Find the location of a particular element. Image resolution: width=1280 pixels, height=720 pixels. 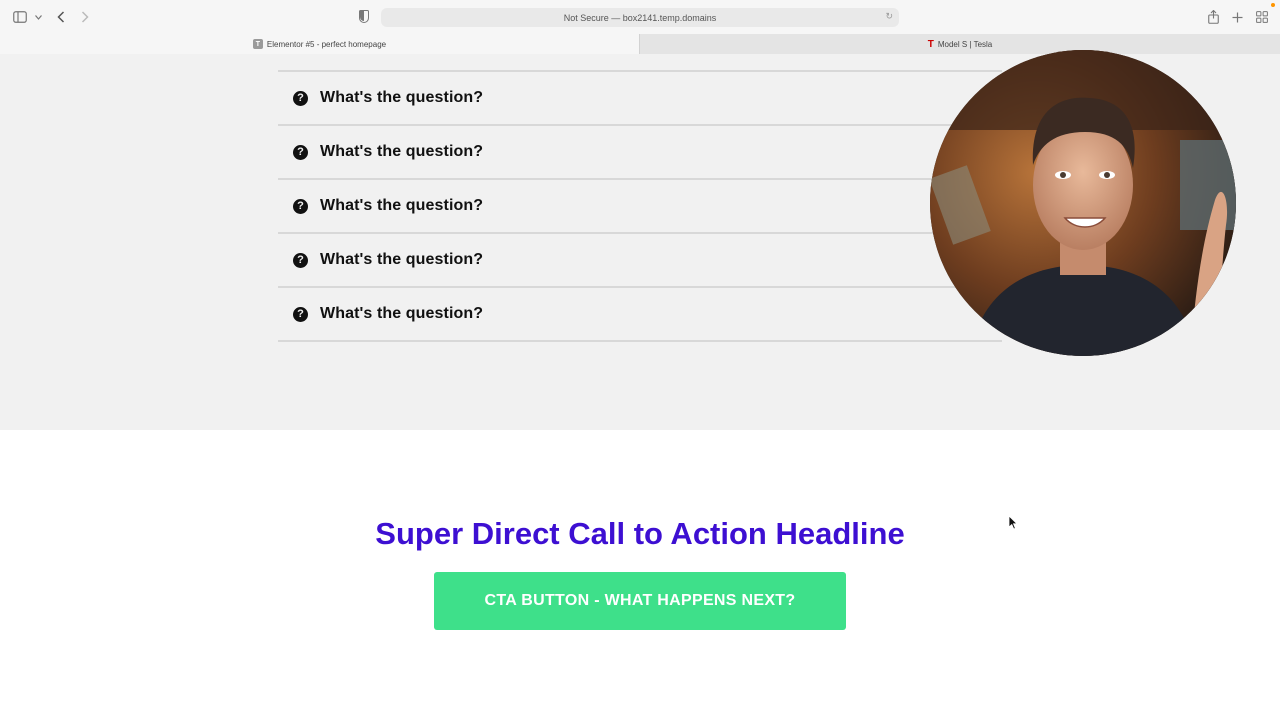

tab-tesla: T Model S | Tesla is located at coordinates (959, 44).